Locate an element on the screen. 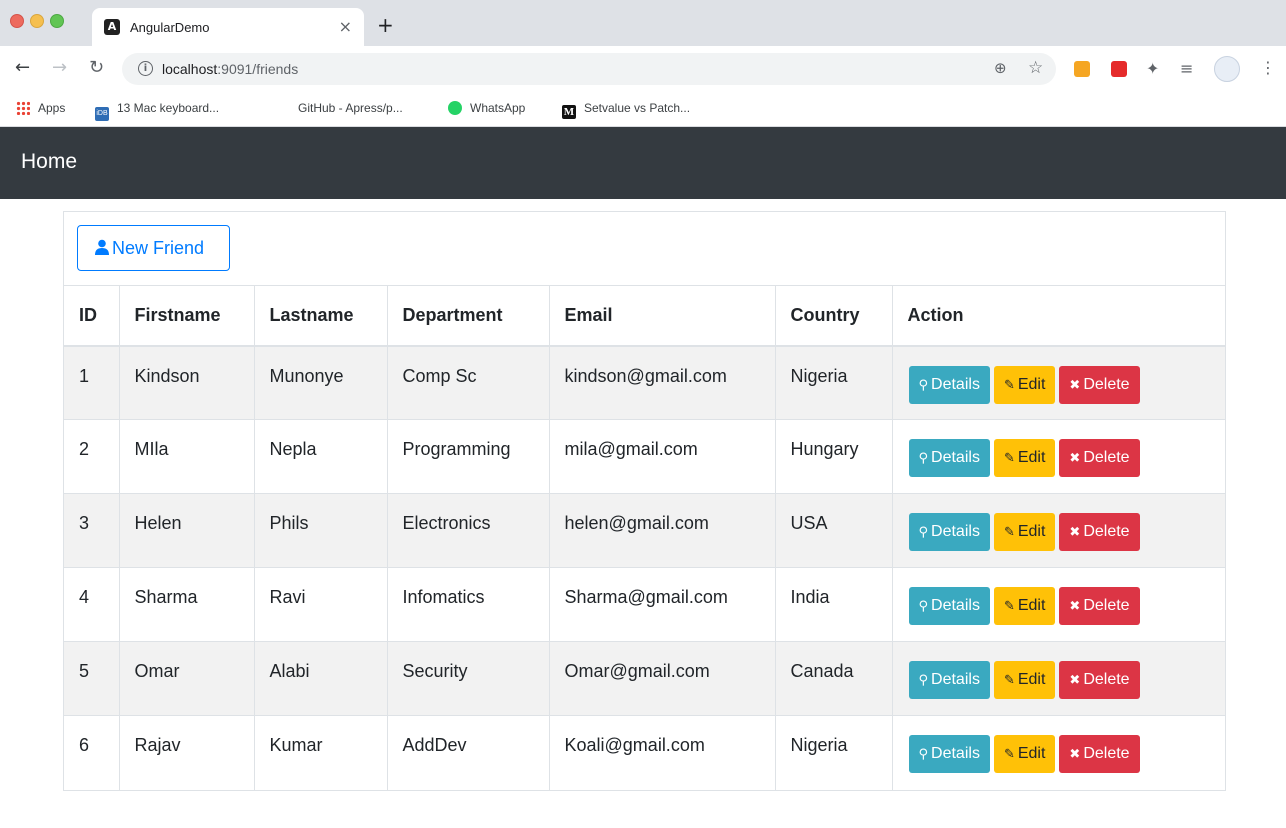  cell-email: Omar@gmail.com is located at coordinates (662, 678).